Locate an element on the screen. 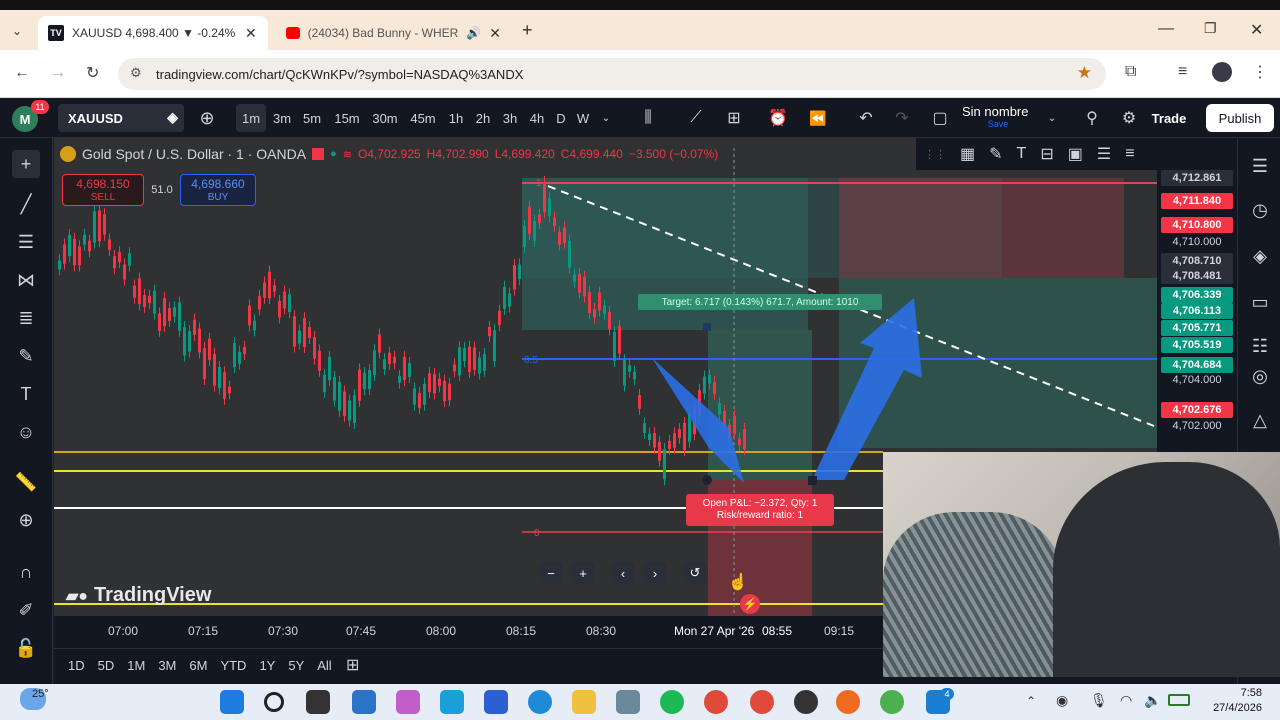  settings-icon: ⚙ is located at coordinates (1129, 118).